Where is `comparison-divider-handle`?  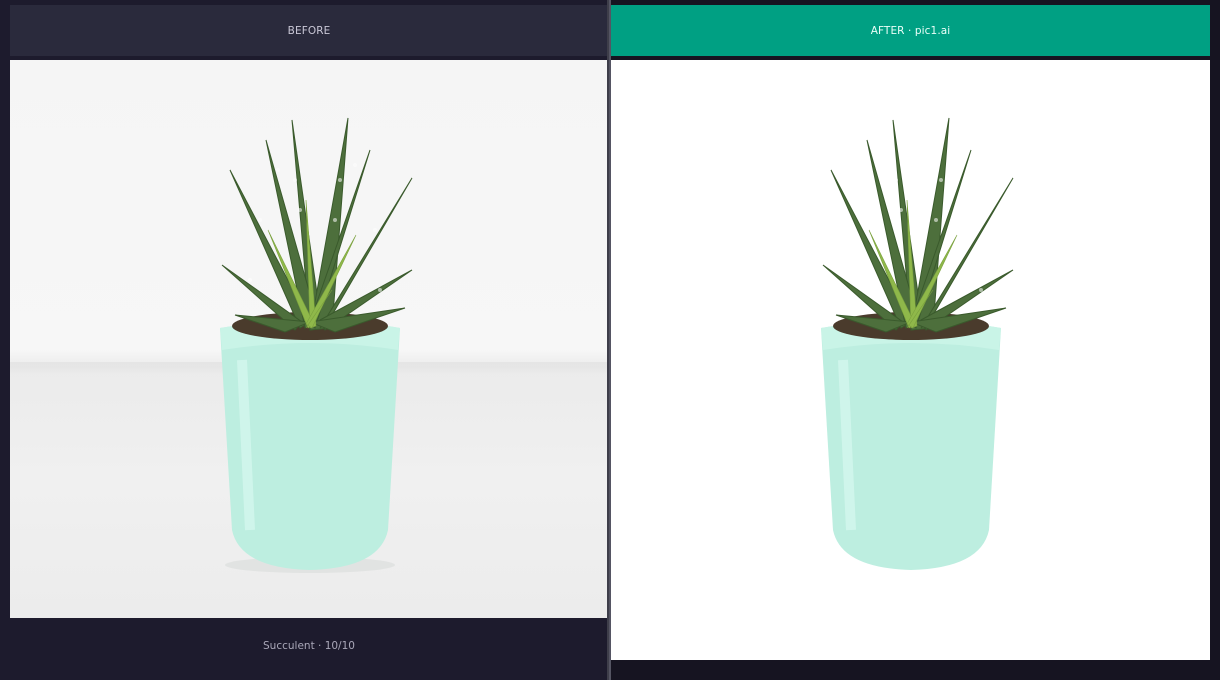
comparison-divider-handle is located at coordinates (609, 340).